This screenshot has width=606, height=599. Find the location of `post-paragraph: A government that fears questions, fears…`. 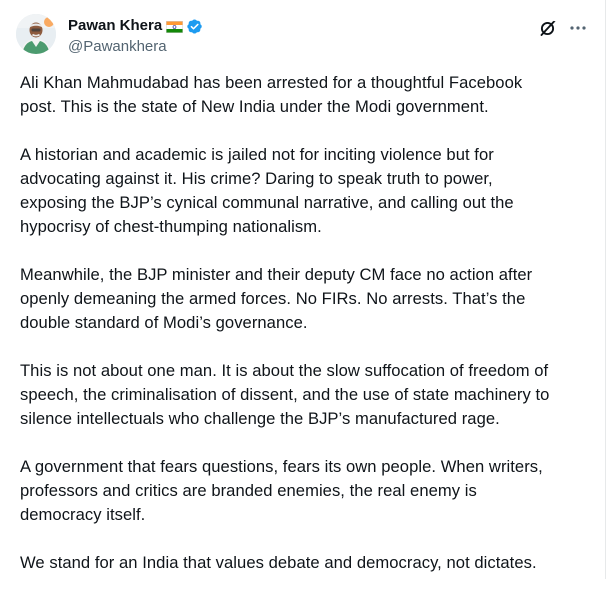

post-paragraph: A government that fears questions, fears… is located at coordinates (281, 490).